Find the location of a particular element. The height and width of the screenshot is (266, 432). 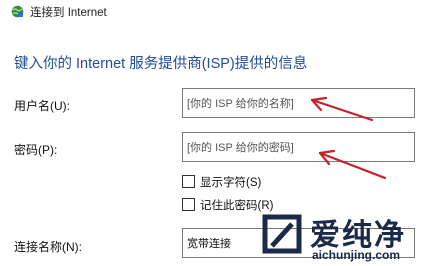

password-input: [你的 ISP 给你的密码] is located at coordinates (298, 147).